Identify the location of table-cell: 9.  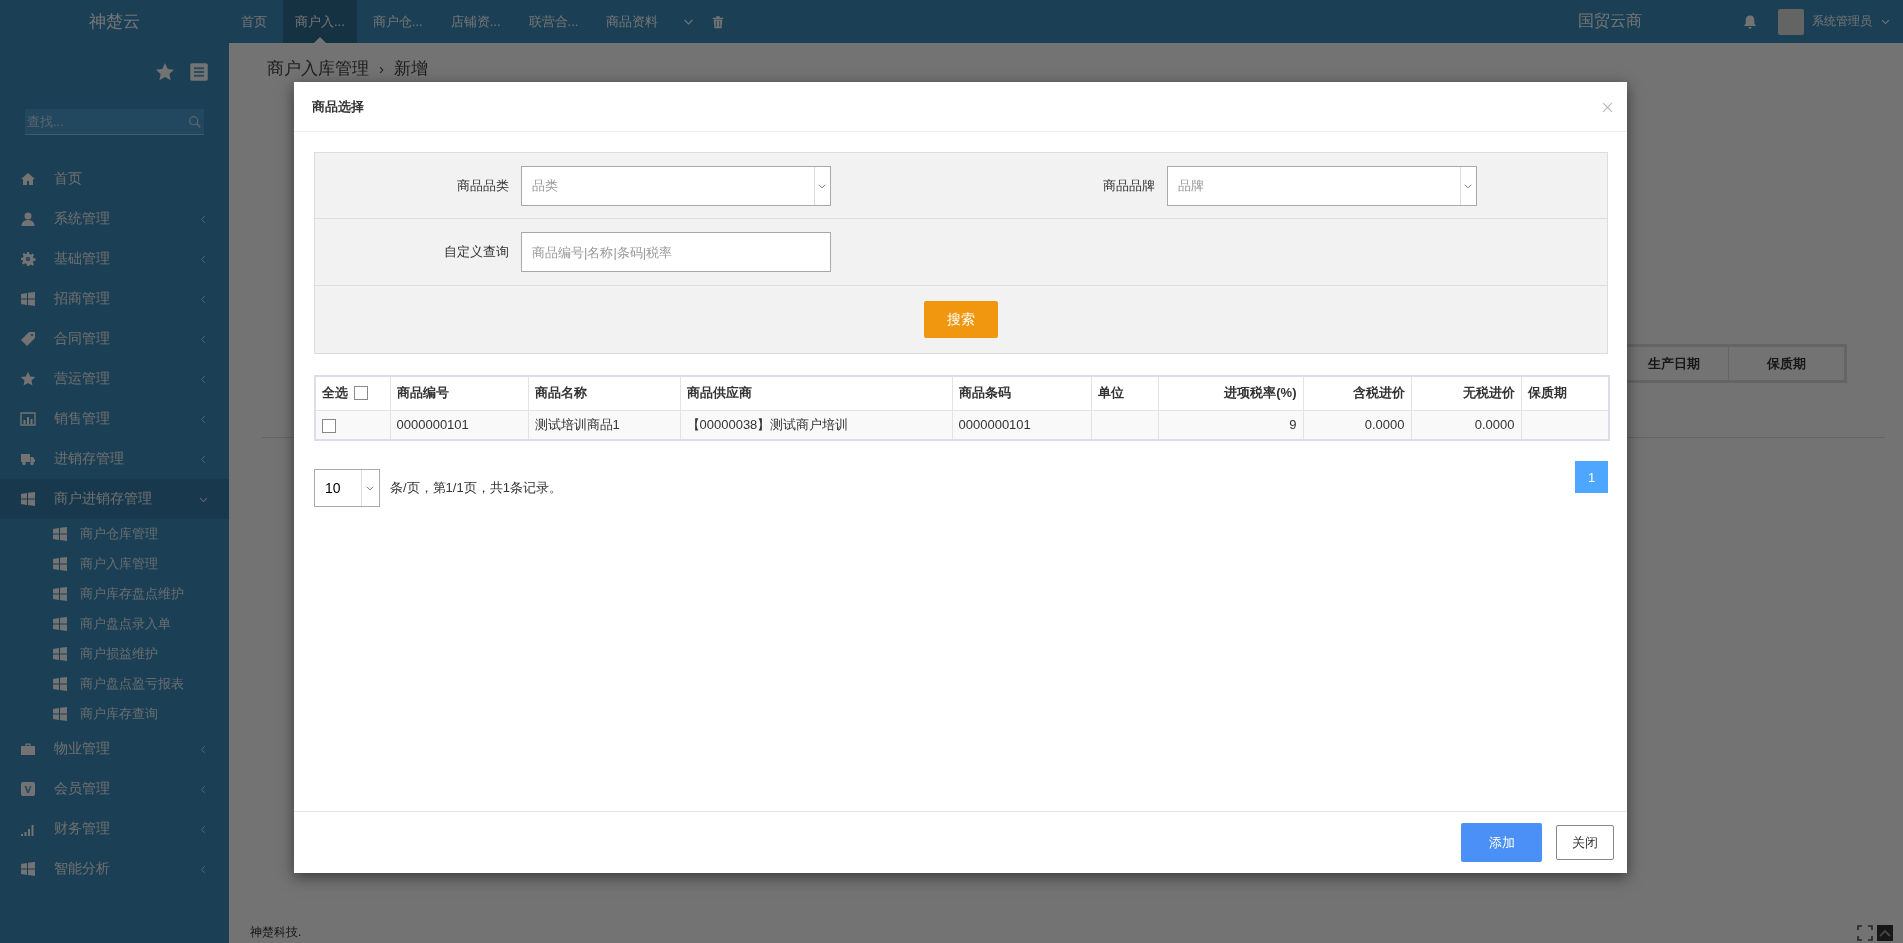
(1230, 425).